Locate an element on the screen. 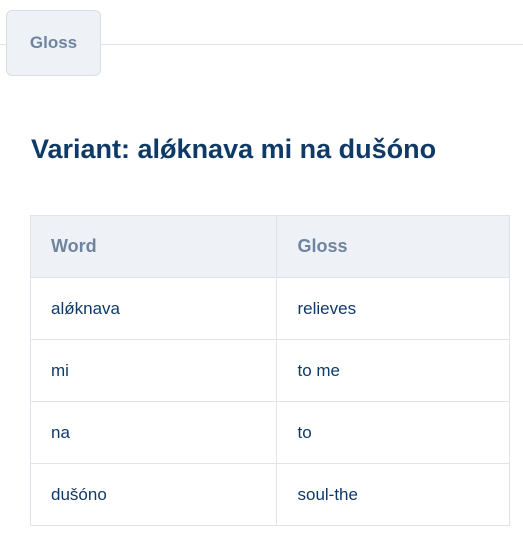 This screenshot has height=544, width=523. page-title: Variant: alǿknava mi na dušóno is located at coordinates (234, 149).